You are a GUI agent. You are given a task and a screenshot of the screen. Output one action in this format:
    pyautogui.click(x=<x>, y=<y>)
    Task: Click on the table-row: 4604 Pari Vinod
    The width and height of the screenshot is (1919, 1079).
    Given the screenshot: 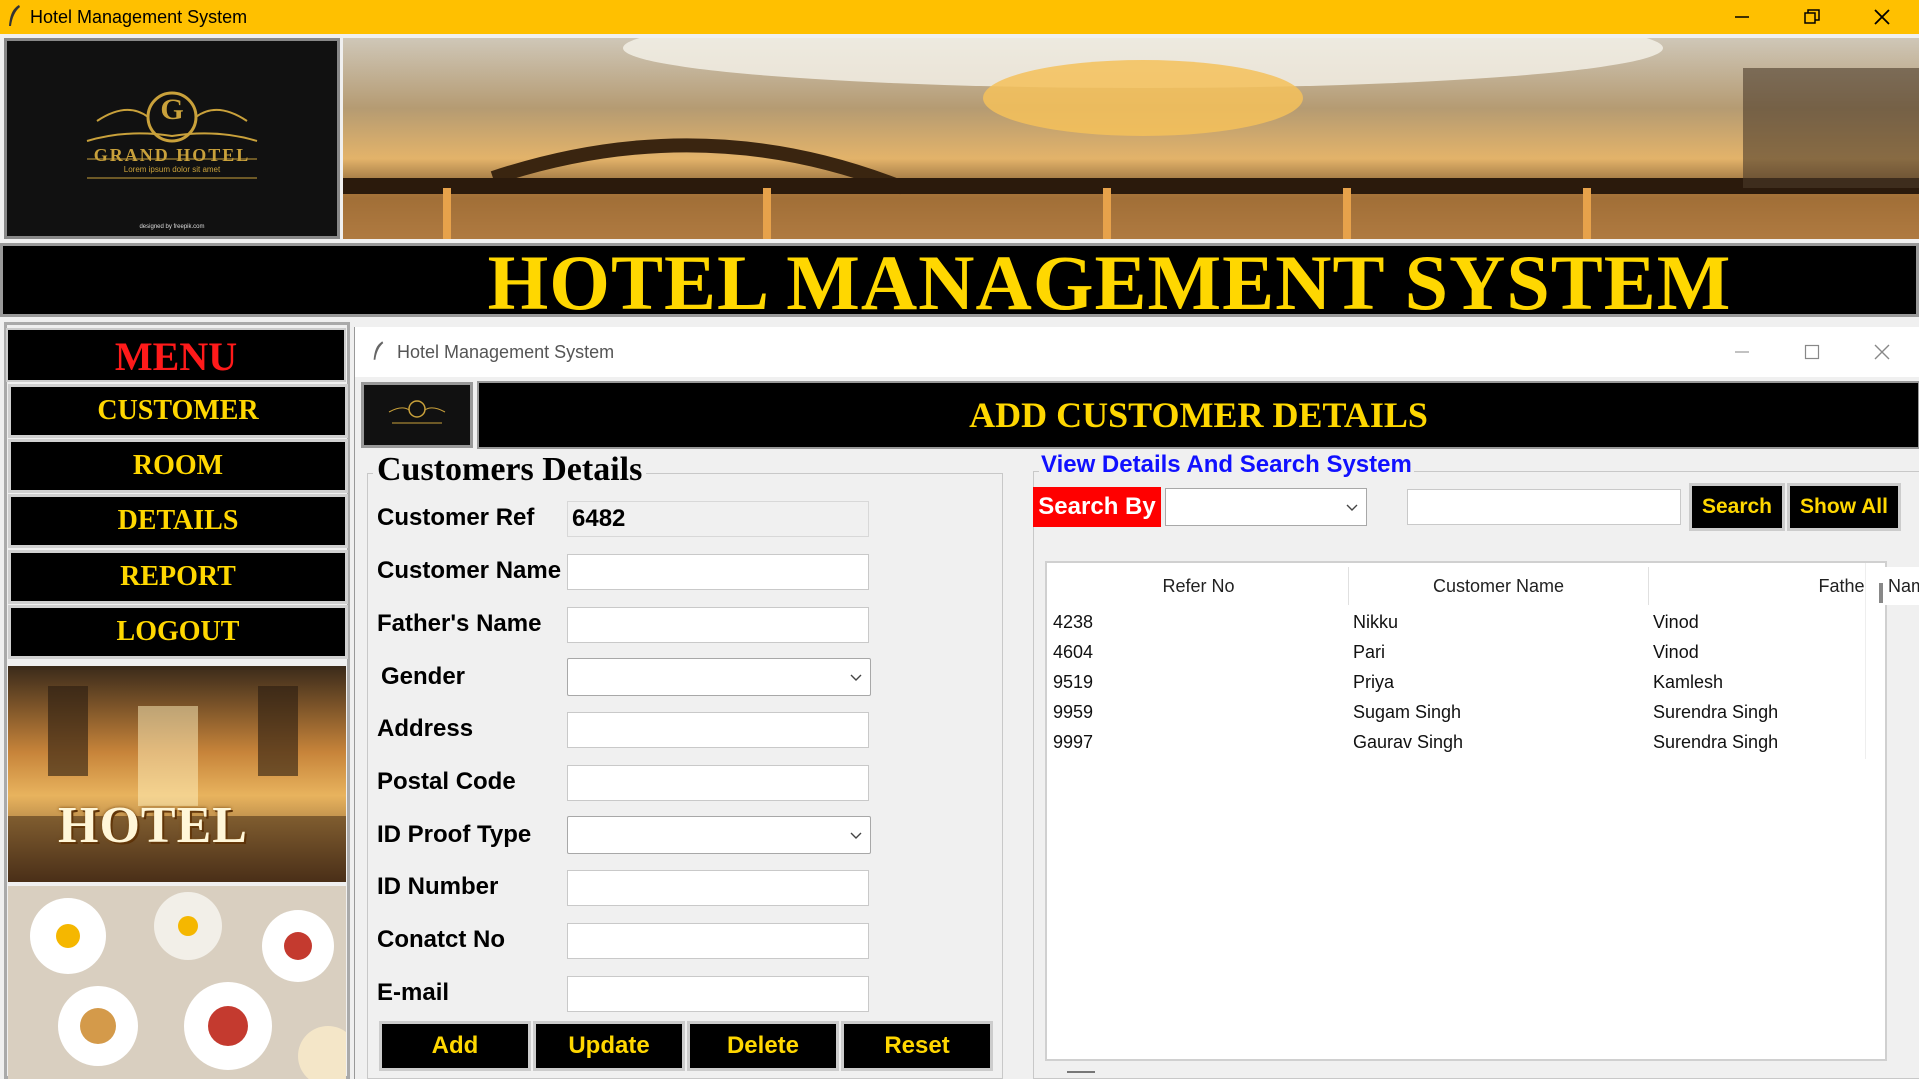 What is the action you would take?
    pyautogui.click(x=1457, y=652)
    